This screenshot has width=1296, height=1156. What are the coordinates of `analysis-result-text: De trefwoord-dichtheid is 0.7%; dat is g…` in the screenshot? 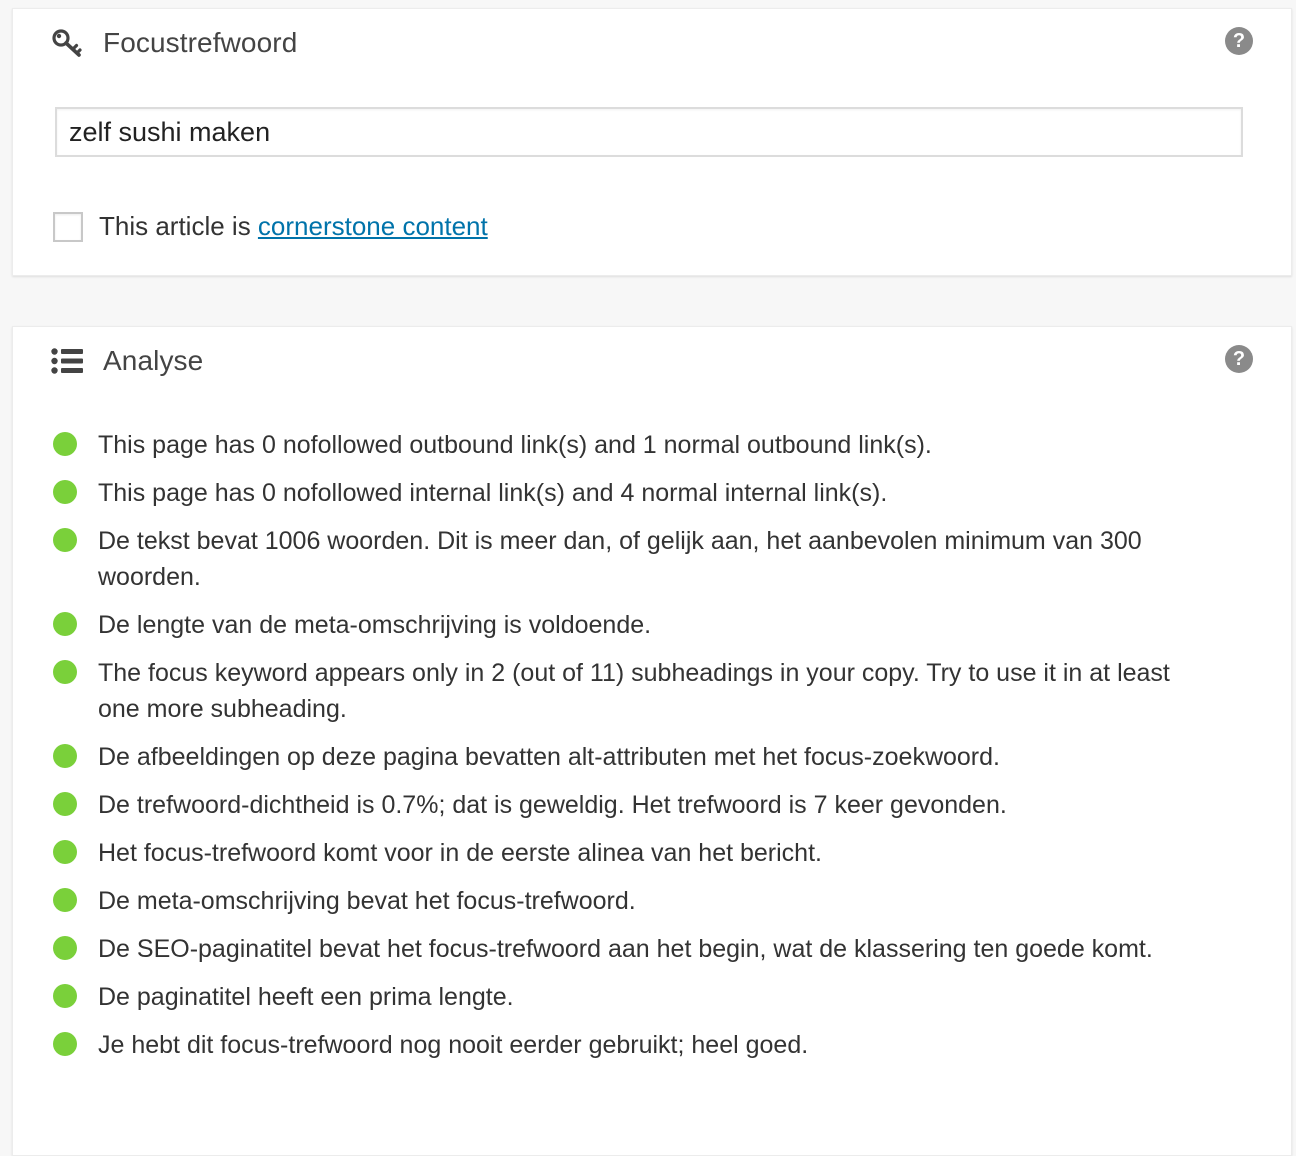 It's located at (552, 805).